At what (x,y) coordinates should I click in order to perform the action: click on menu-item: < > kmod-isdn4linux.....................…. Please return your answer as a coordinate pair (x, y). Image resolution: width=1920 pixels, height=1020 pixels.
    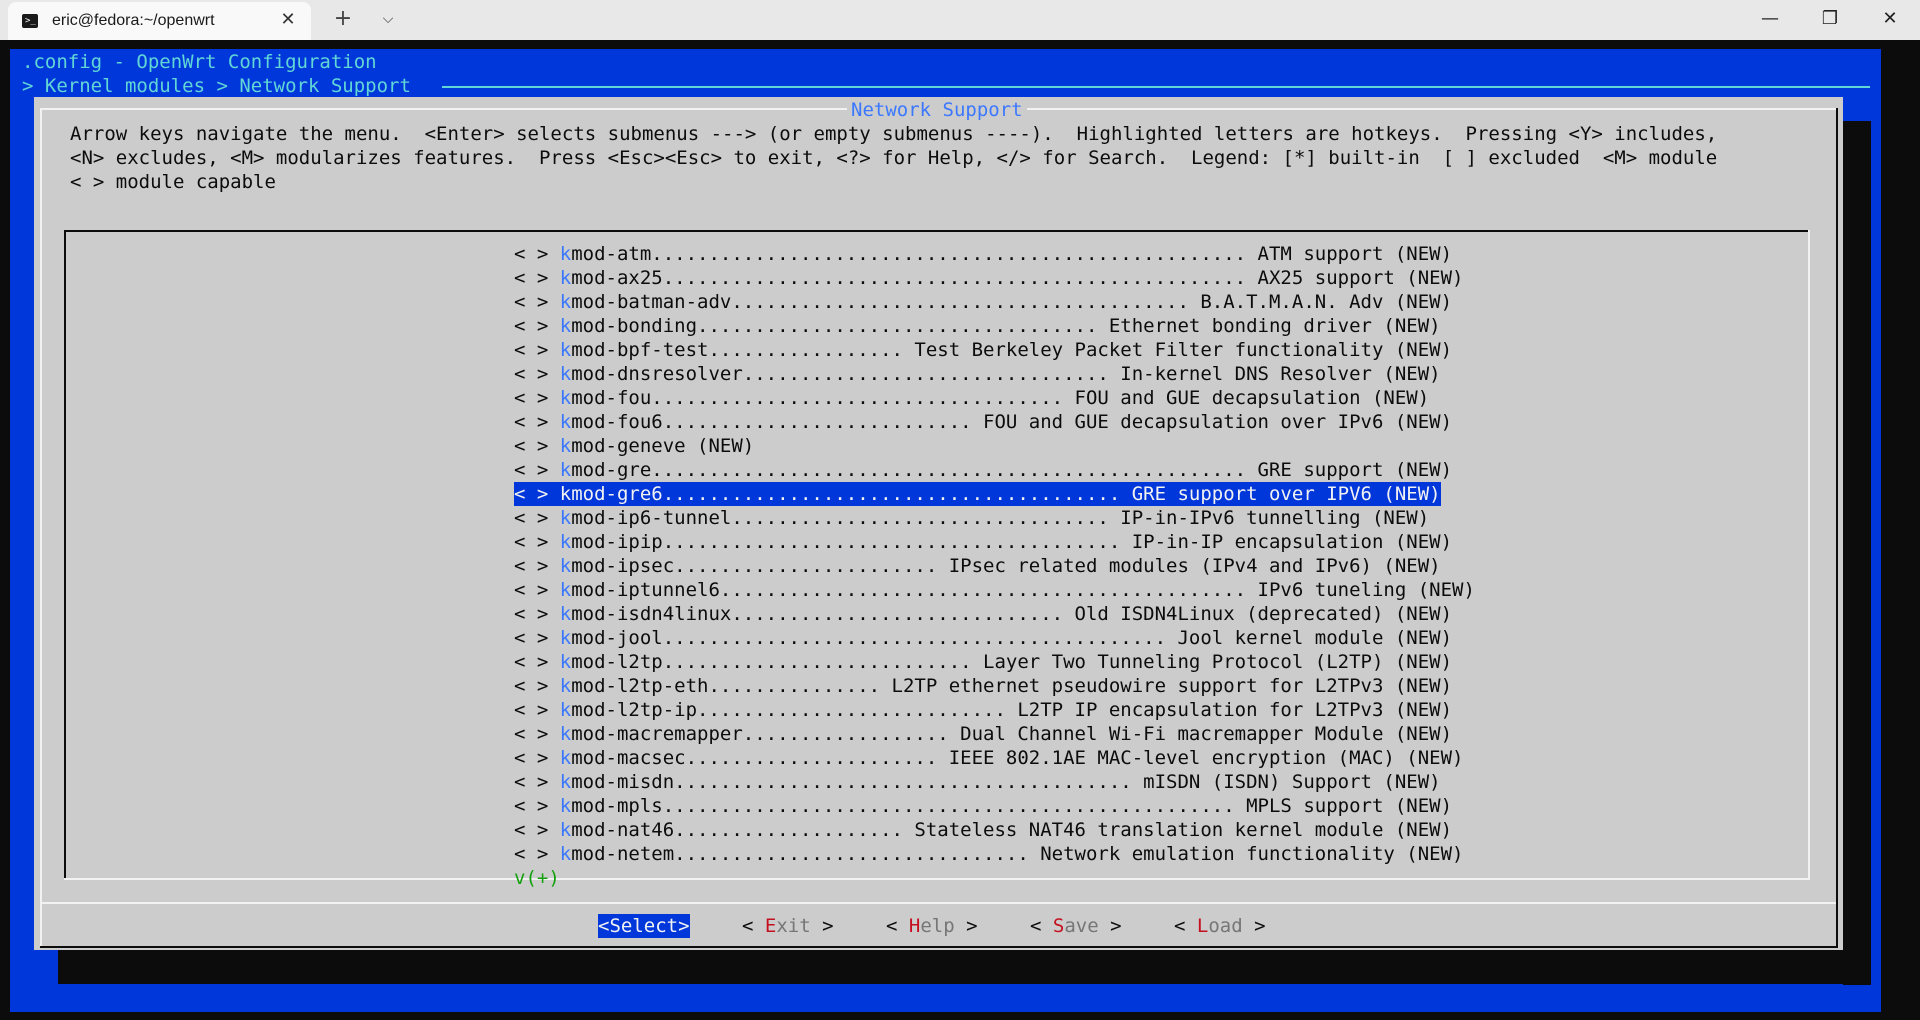
    Looking at the image, I should click on (983, 614).